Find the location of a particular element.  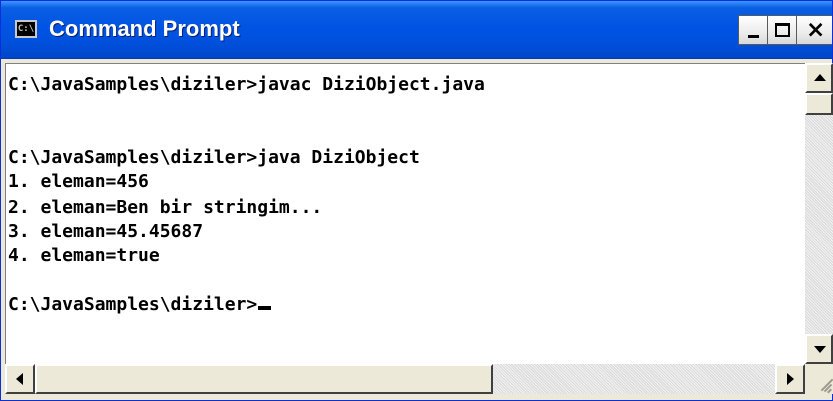

arrow-right-icon is located at coordinates (790, 379).